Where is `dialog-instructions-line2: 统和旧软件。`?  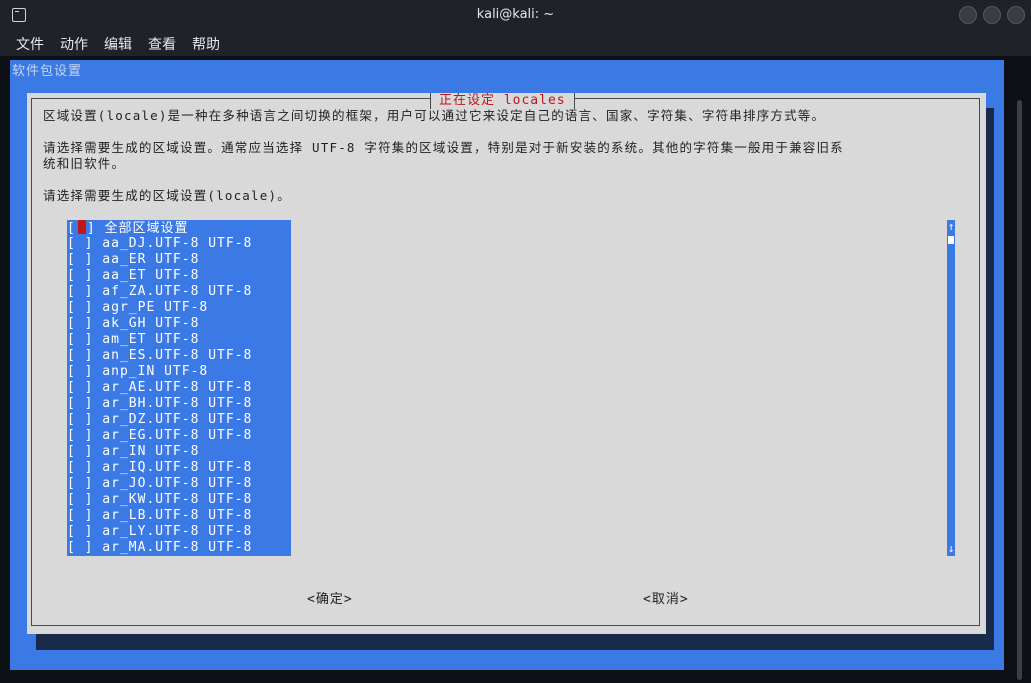 dialog-instructions-line2: 统和旧软件。 is located at coordinates (84, 163).